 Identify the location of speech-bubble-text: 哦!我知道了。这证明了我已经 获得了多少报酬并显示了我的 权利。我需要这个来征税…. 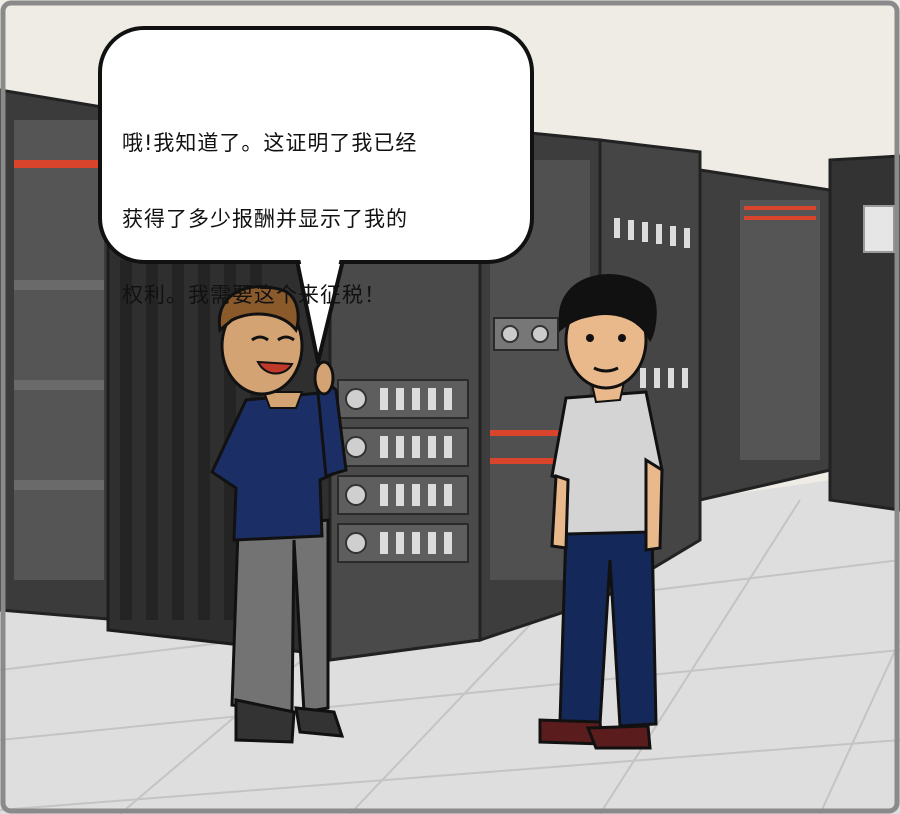
(312, 219).